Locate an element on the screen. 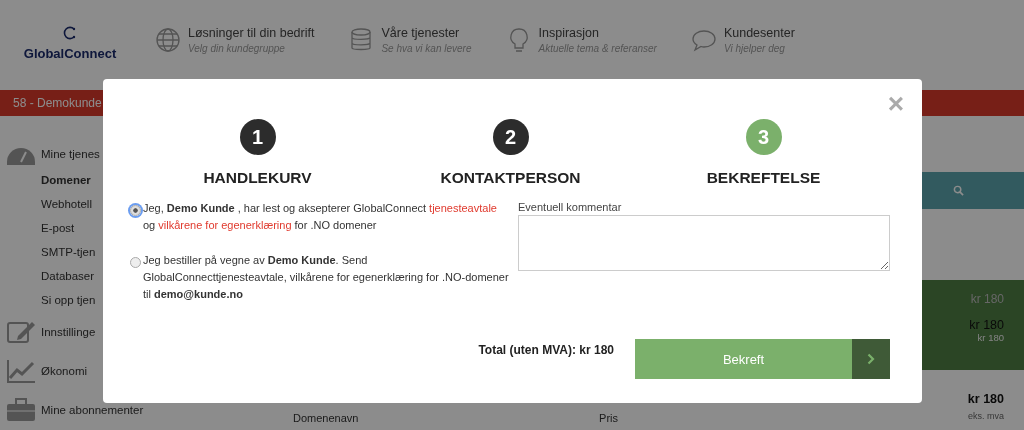 This screenshot has width=1024, height=430. sidebar-item: Mine abonnementer is located at coordinates (92, 409).